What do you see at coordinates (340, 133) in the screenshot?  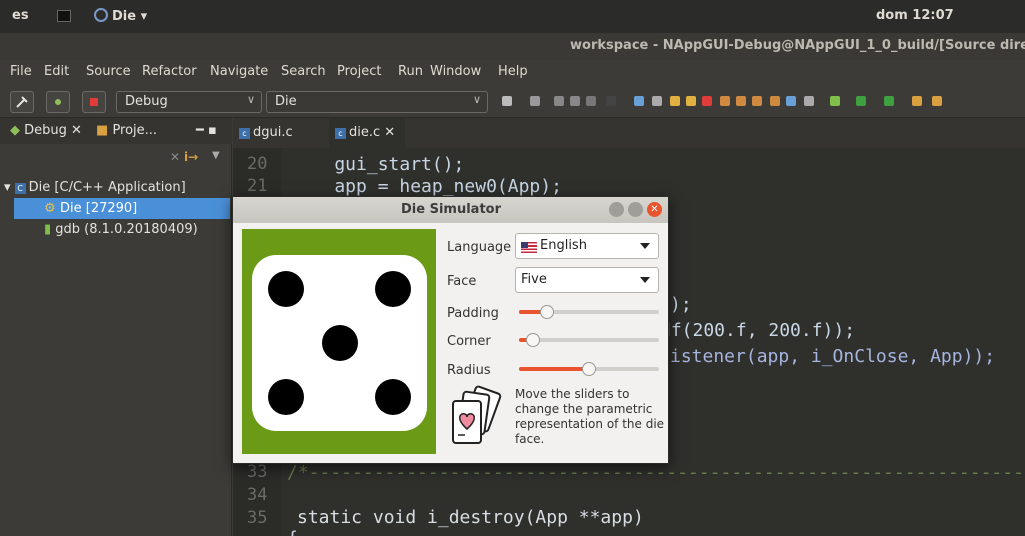 I see `c-file-icon: c` at bounding box center [340, 133].